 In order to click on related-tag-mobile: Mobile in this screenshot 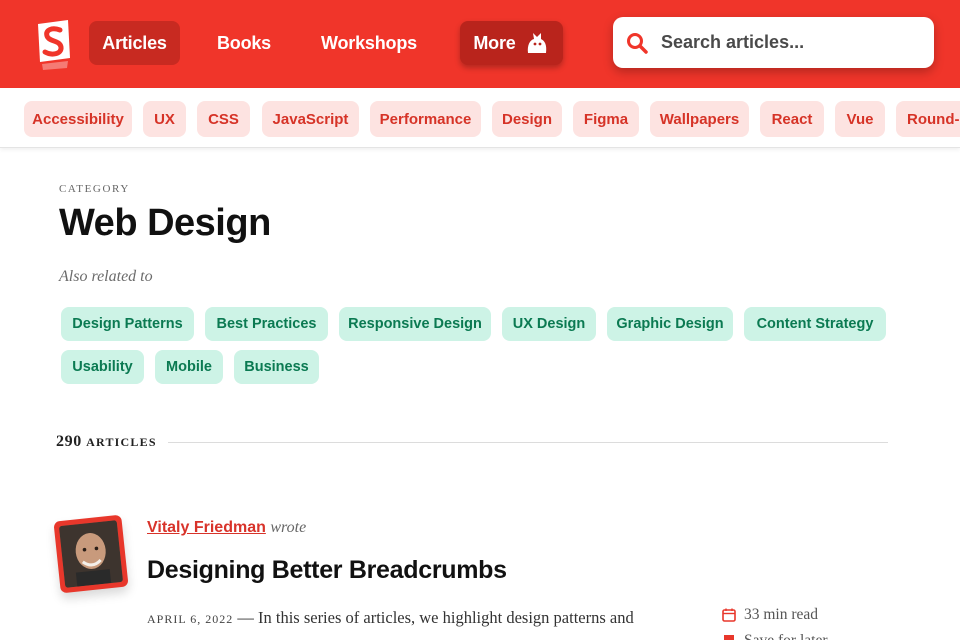, I will do `click(189, 367)`.